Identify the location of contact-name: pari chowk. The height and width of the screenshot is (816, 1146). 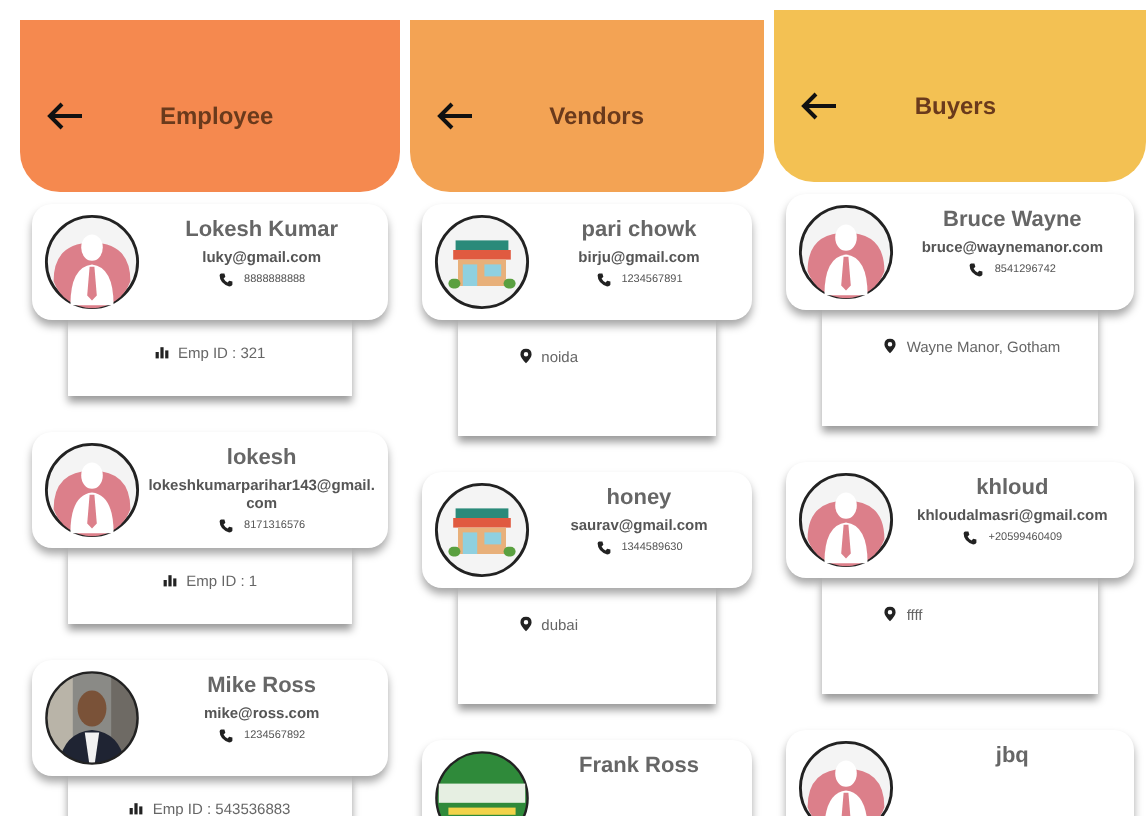
(639, 230).